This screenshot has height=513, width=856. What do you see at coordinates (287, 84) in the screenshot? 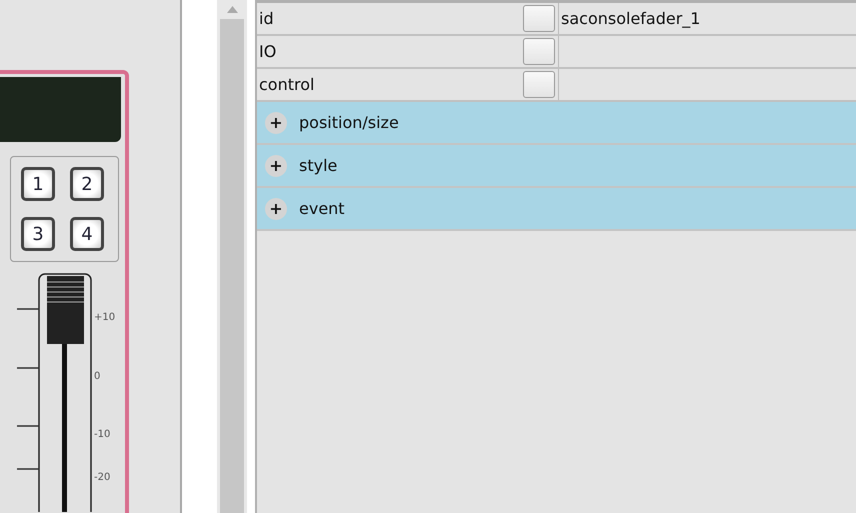
I see `property-name: control` at bounding box center [287, 84].